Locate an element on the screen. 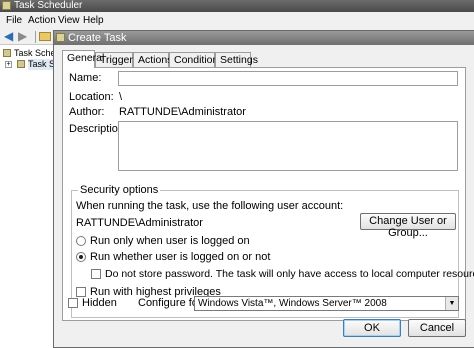  tab-actions: Actions is located at coordinates (152, 59).